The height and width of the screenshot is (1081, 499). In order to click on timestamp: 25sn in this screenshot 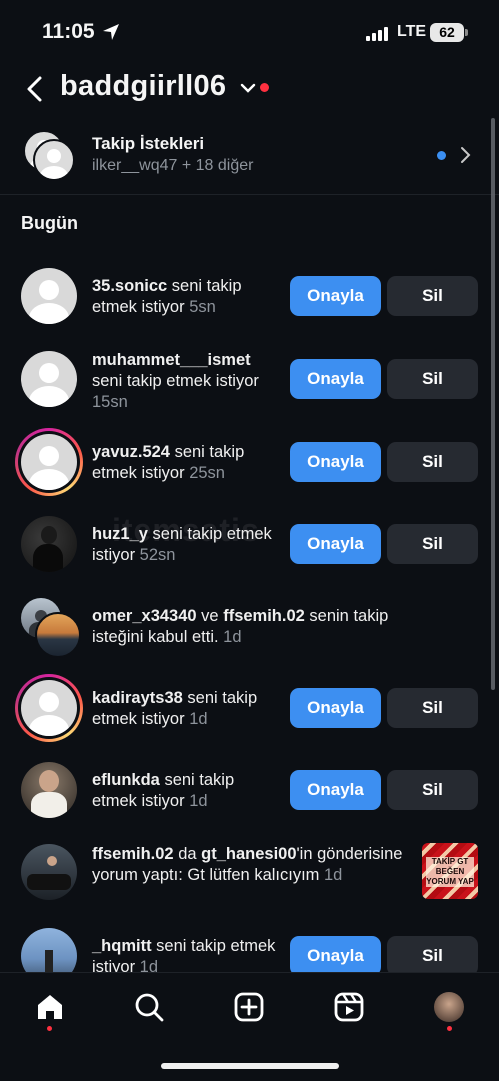, I will do `click(207, 473)`.